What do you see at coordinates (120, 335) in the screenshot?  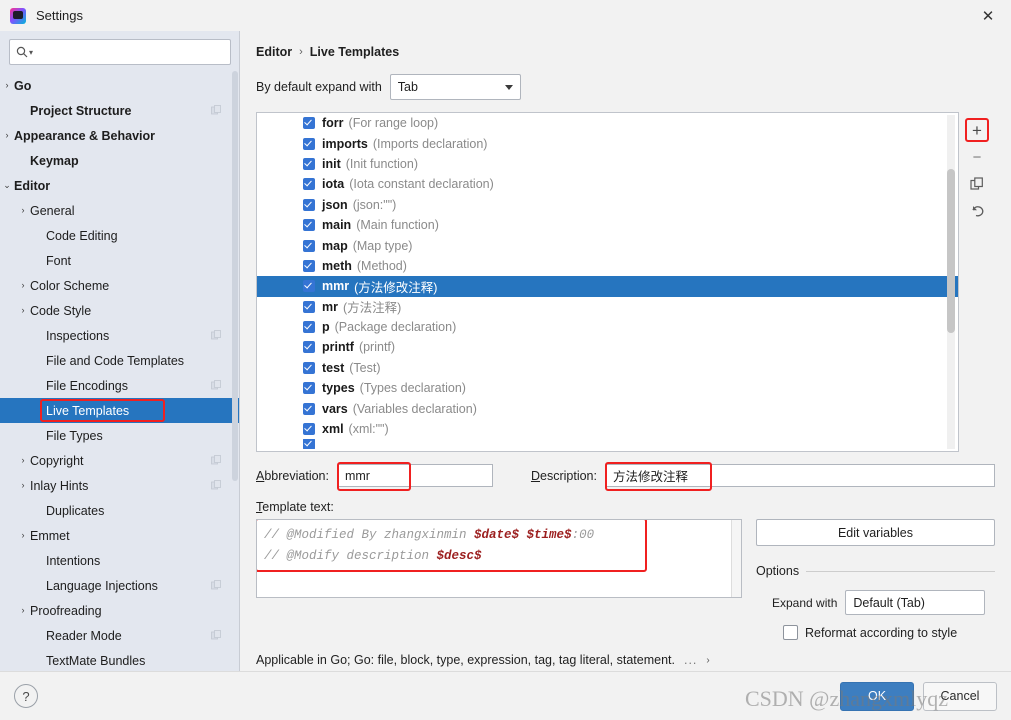 I see `sidebar-item-inspections: Inspections` at bounding box center [120, 335].